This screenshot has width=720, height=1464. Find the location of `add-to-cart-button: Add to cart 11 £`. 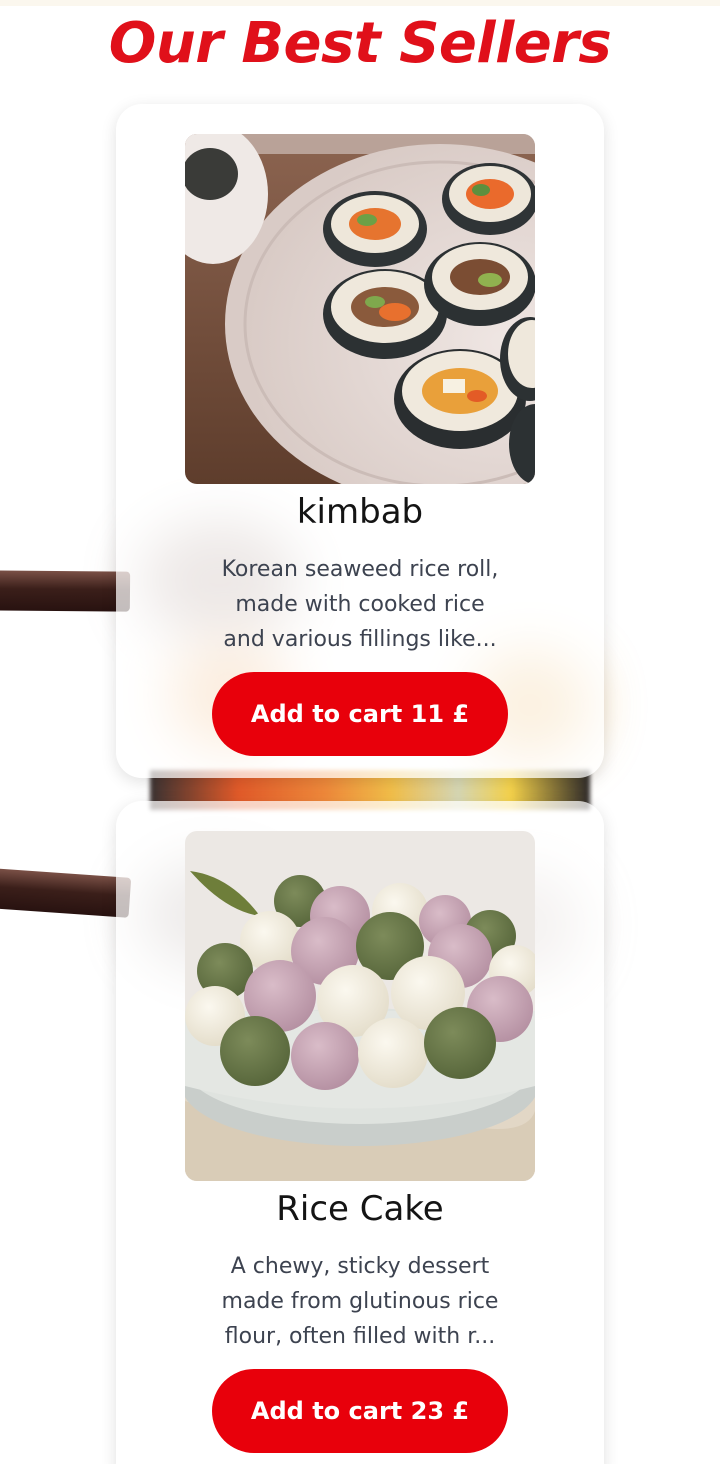

add-to-cart-button: Add to cart 11 £ is located at coordinates (360, 714).